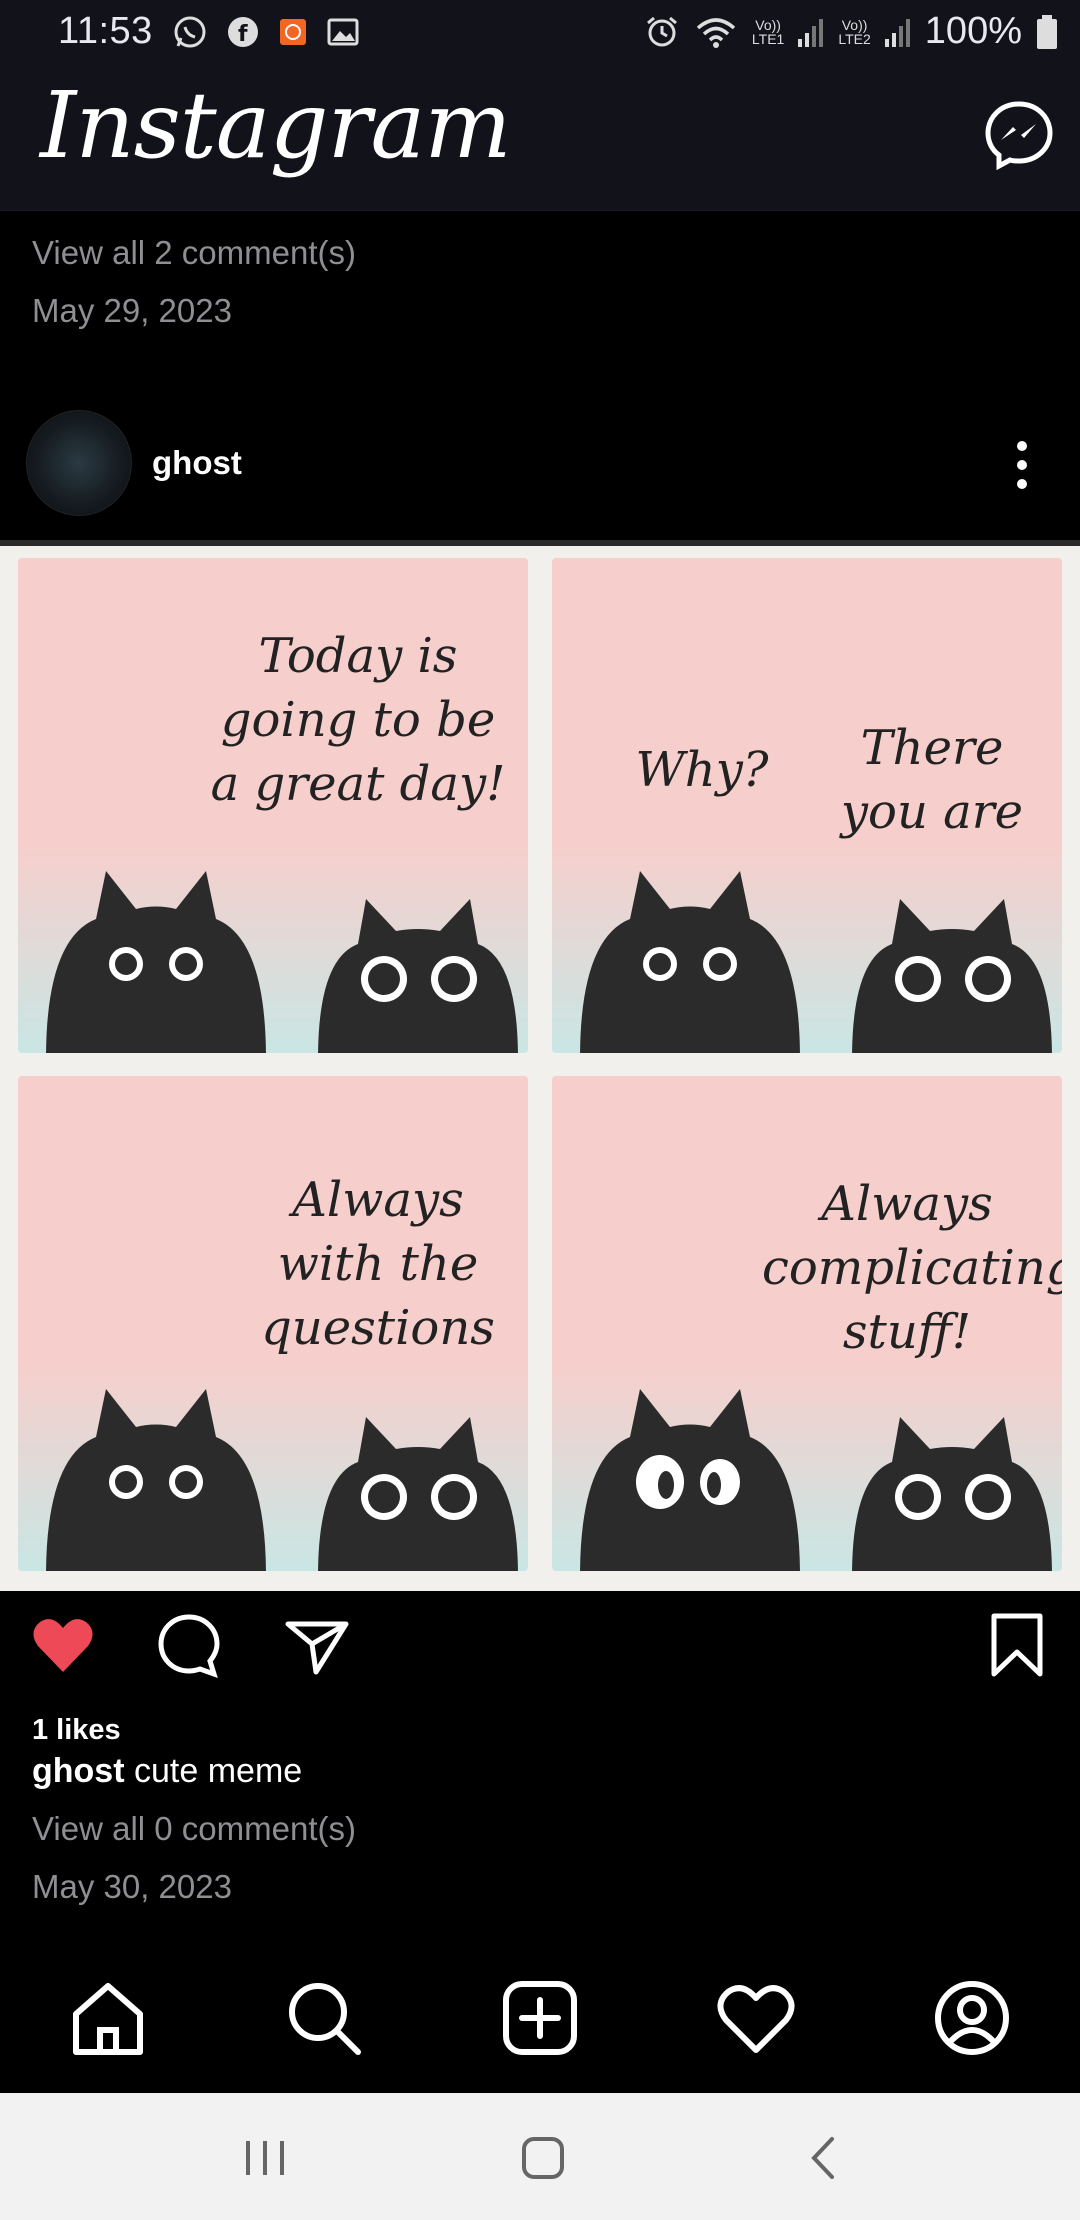 The height and width of the screenshot is (2220, 1080). Describe the element at coordinates (540, 460) in the screenshot. I see `post-header: ghost` at that location.